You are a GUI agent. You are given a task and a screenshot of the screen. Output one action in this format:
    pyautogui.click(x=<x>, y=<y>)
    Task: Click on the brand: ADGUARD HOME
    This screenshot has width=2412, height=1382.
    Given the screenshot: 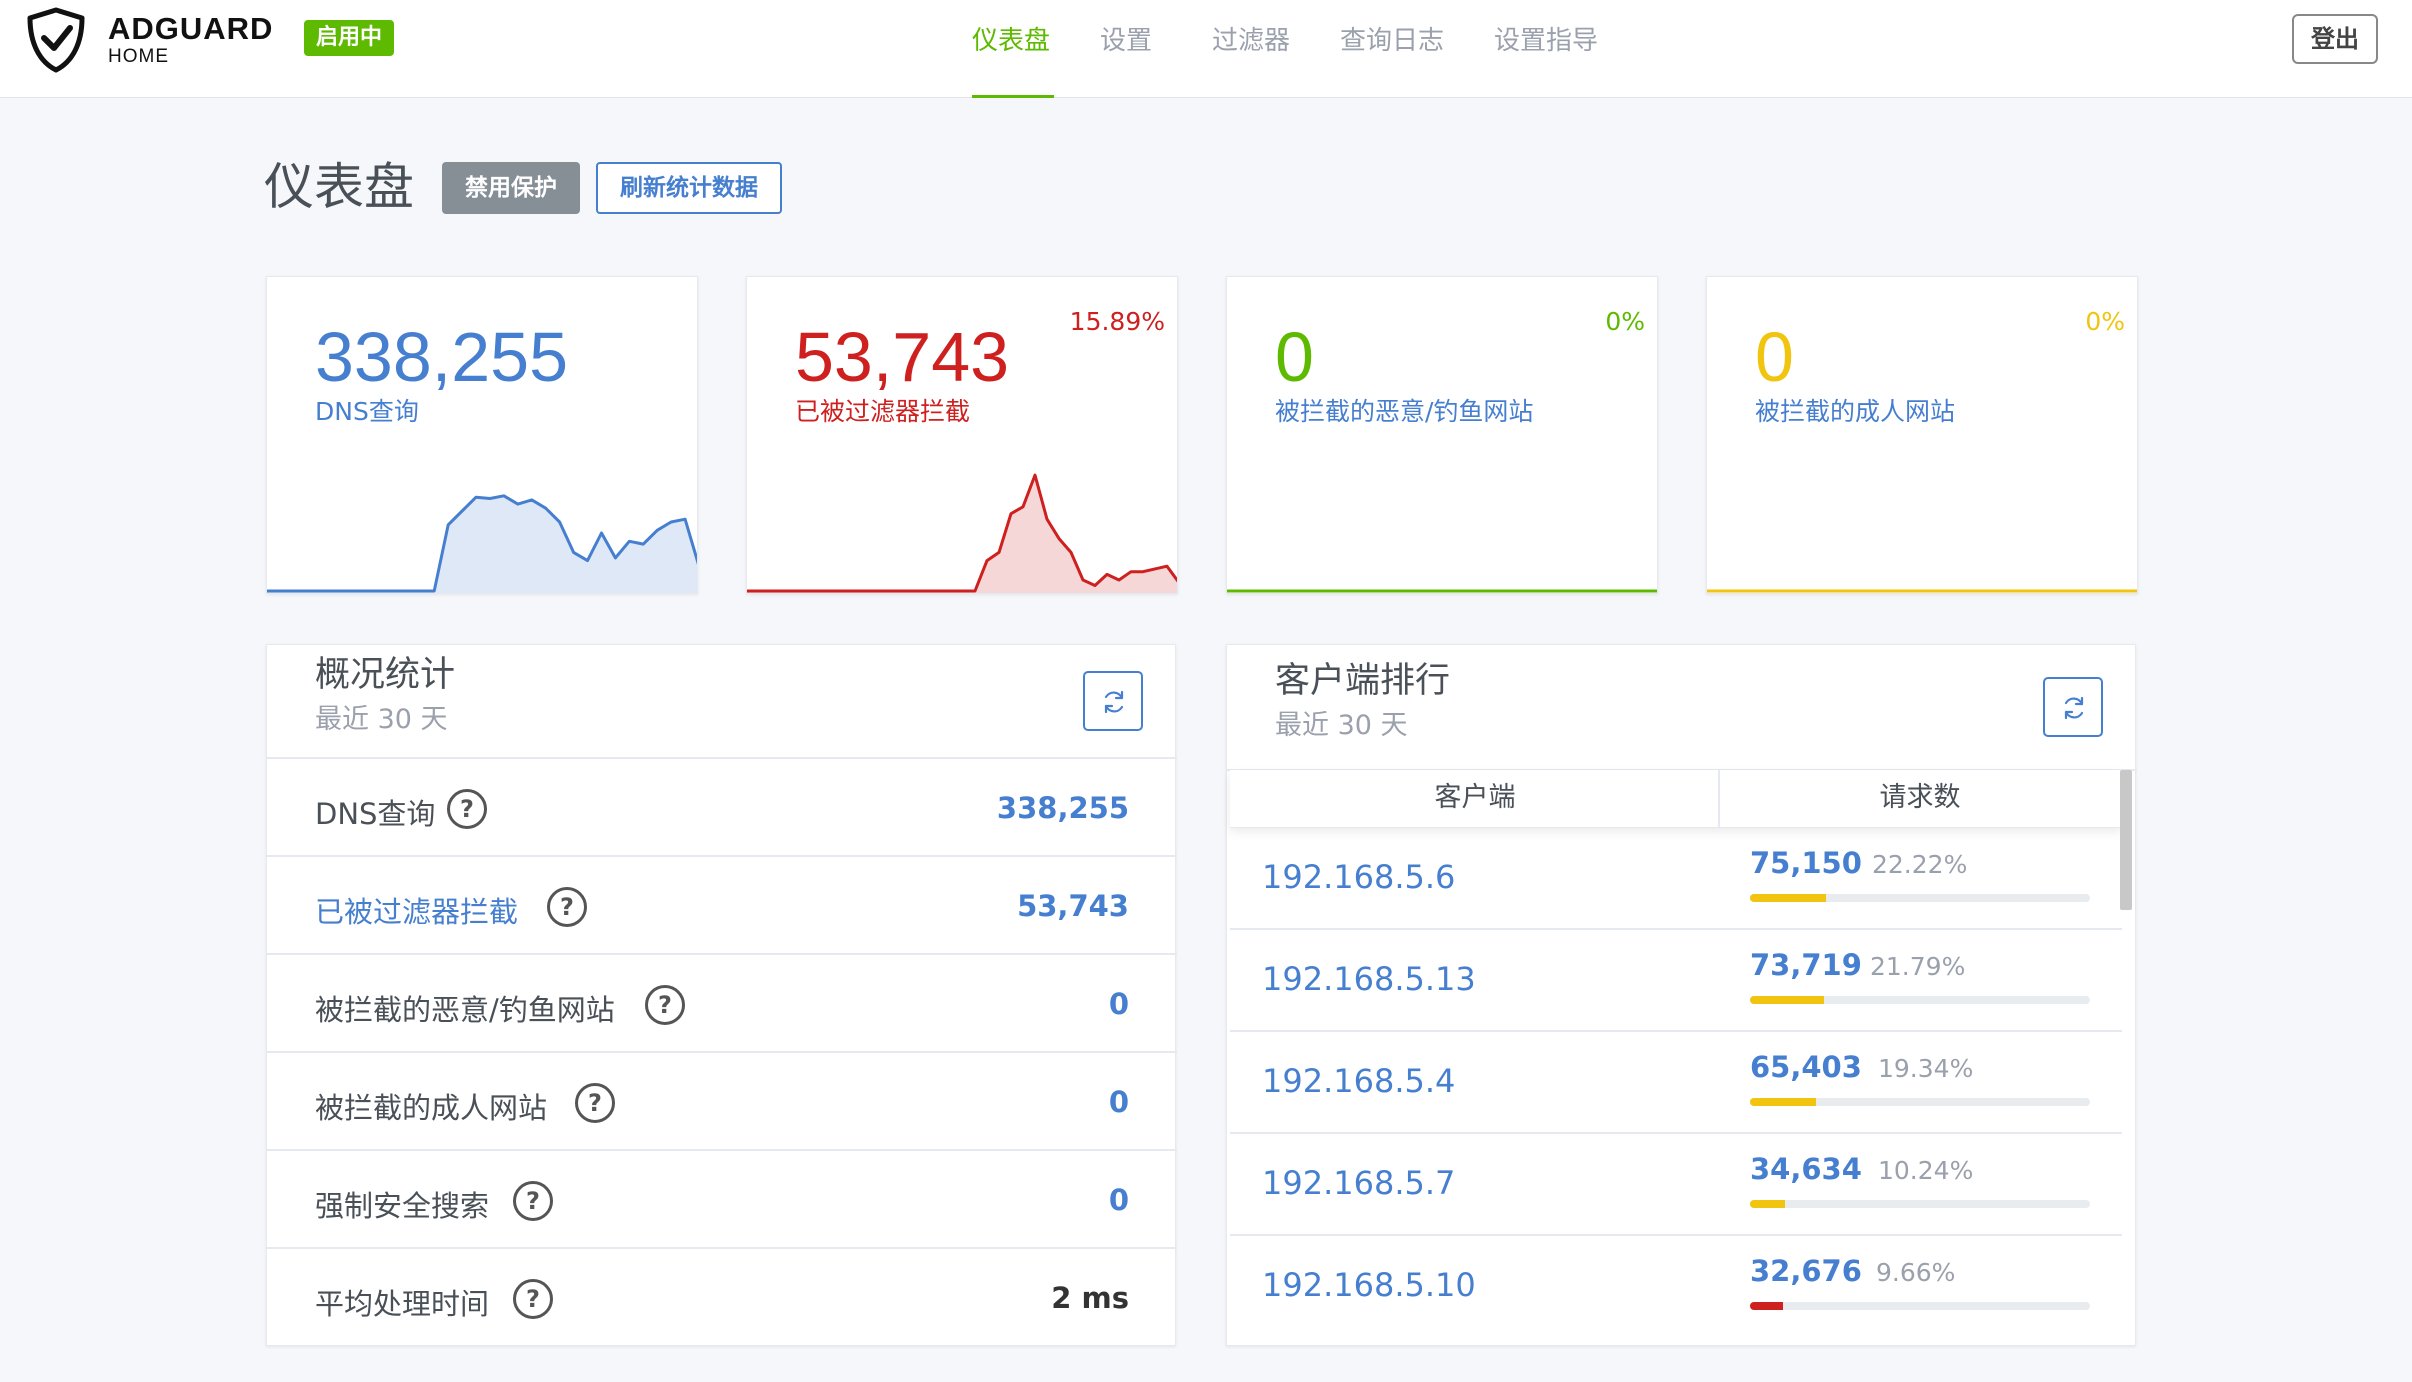 What is the action you would take?
    pyautogui.click(x=190, y=40)
    